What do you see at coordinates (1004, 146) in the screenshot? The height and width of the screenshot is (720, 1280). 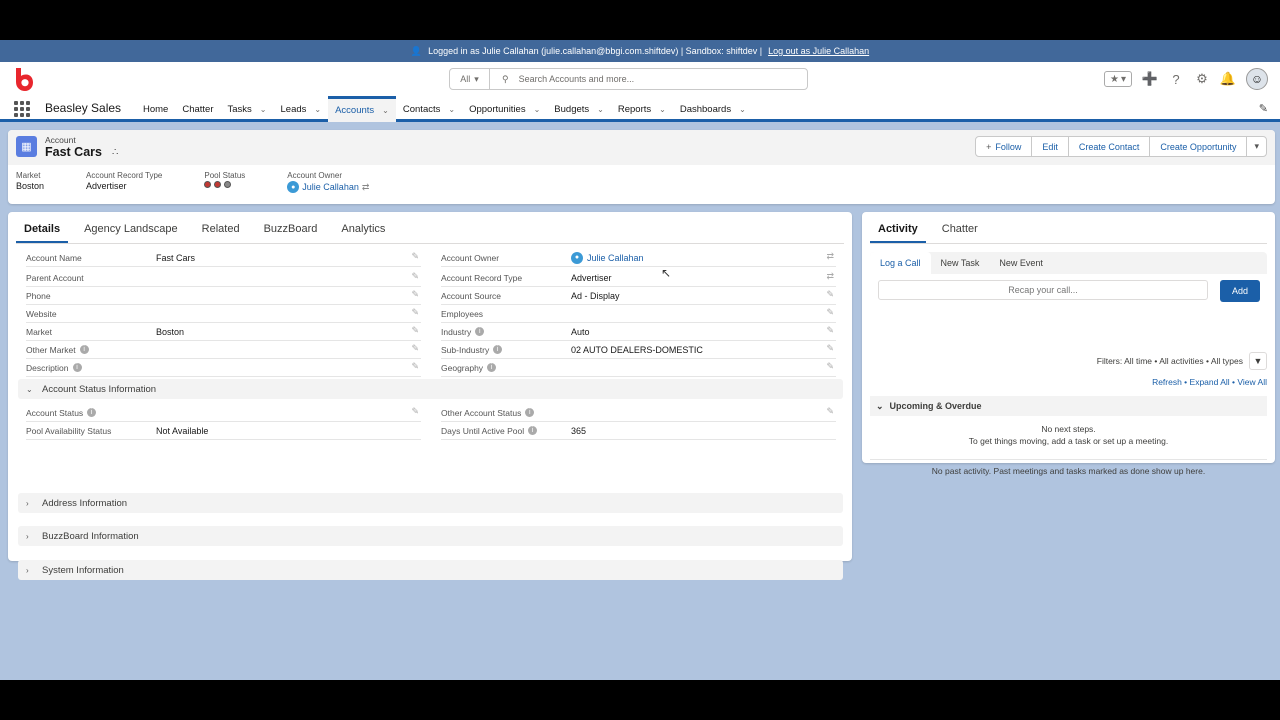 I see `follow-button: + Follow` at bounding box center [1004, 146].